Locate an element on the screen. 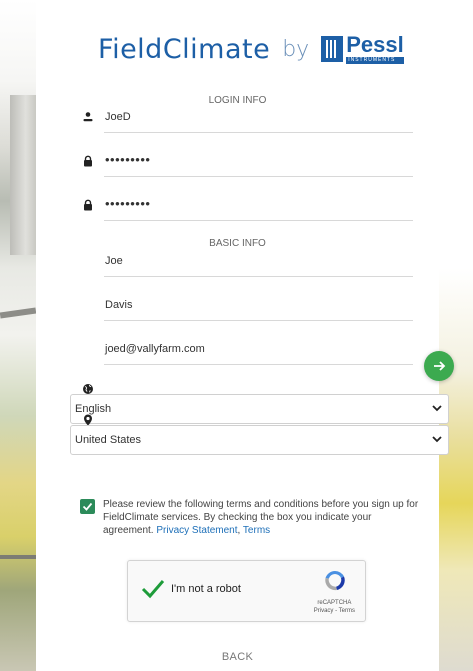  username-value: JoeD is located at coordinates (118, 117).